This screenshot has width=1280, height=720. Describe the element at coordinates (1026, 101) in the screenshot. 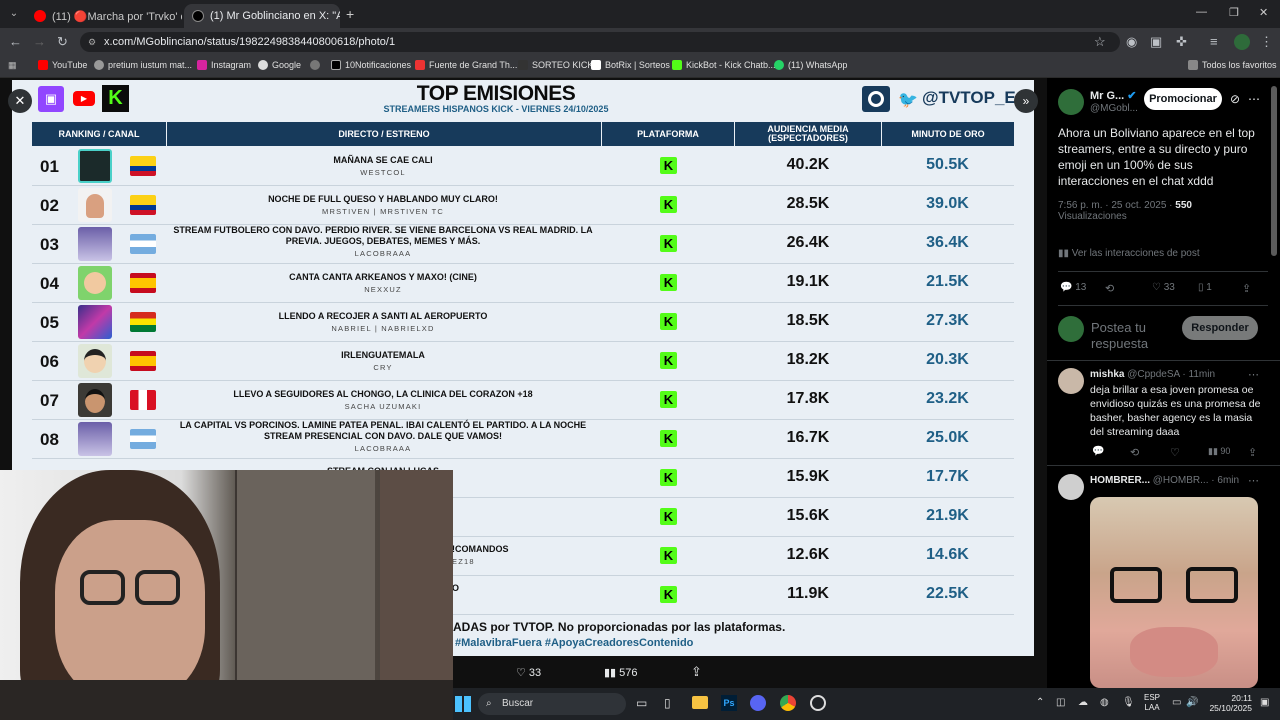

I see `toggle-panel-button: »` at that location.